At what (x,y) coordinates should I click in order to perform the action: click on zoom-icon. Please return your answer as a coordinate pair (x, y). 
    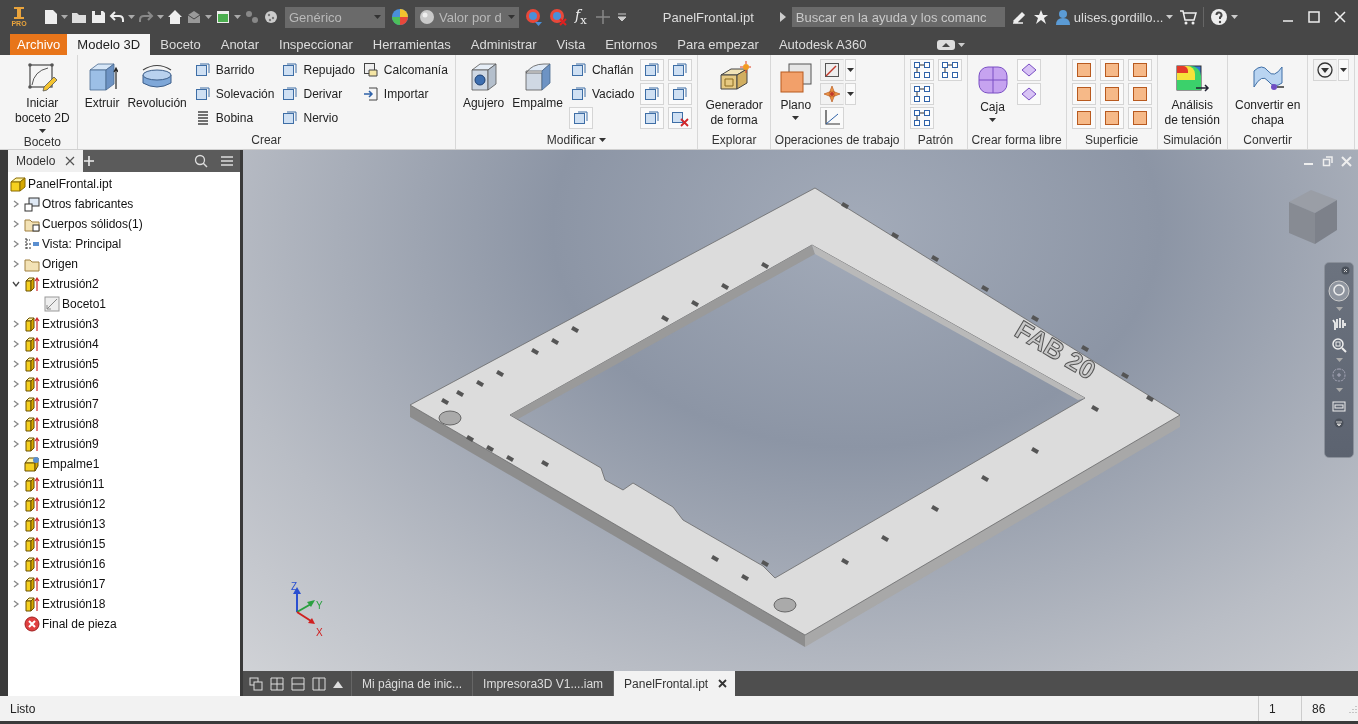
    Looking at the image, I should click on (1339, 345).